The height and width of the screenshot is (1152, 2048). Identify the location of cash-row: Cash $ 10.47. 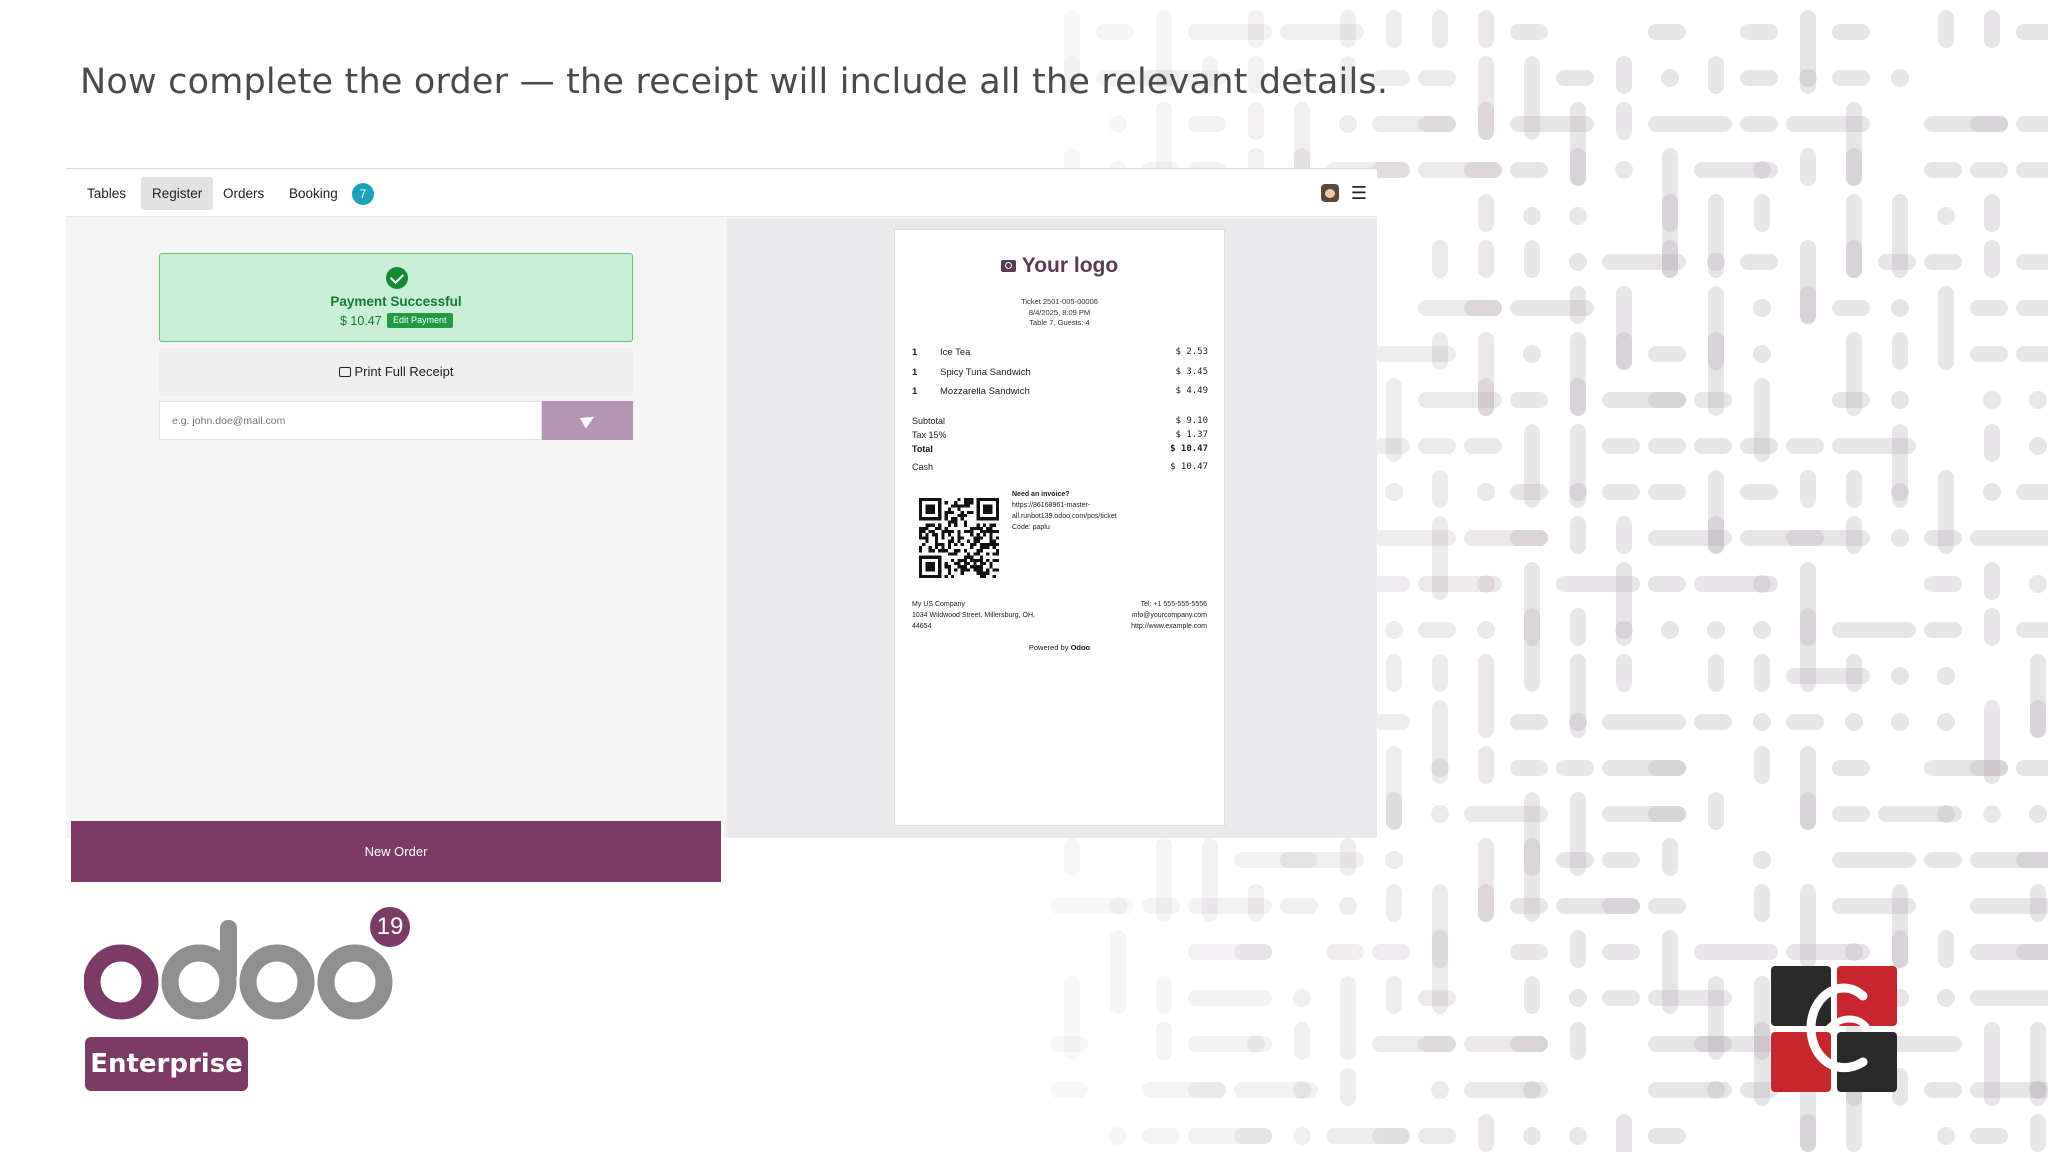
(1060, 468).